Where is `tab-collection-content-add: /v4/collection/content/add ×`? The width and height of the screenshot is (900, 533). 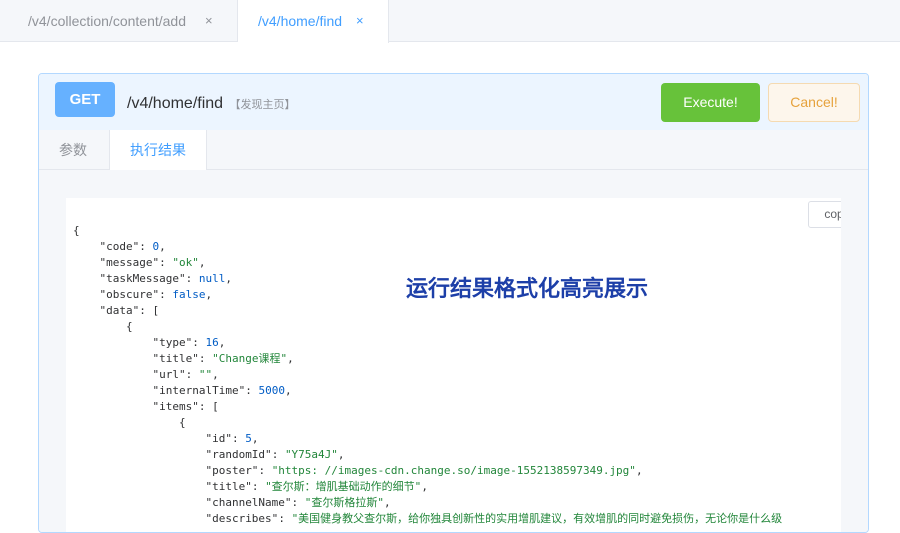 tab-collection-content-add: /v4/collection/content/add × is located at coordinates (123, 21).